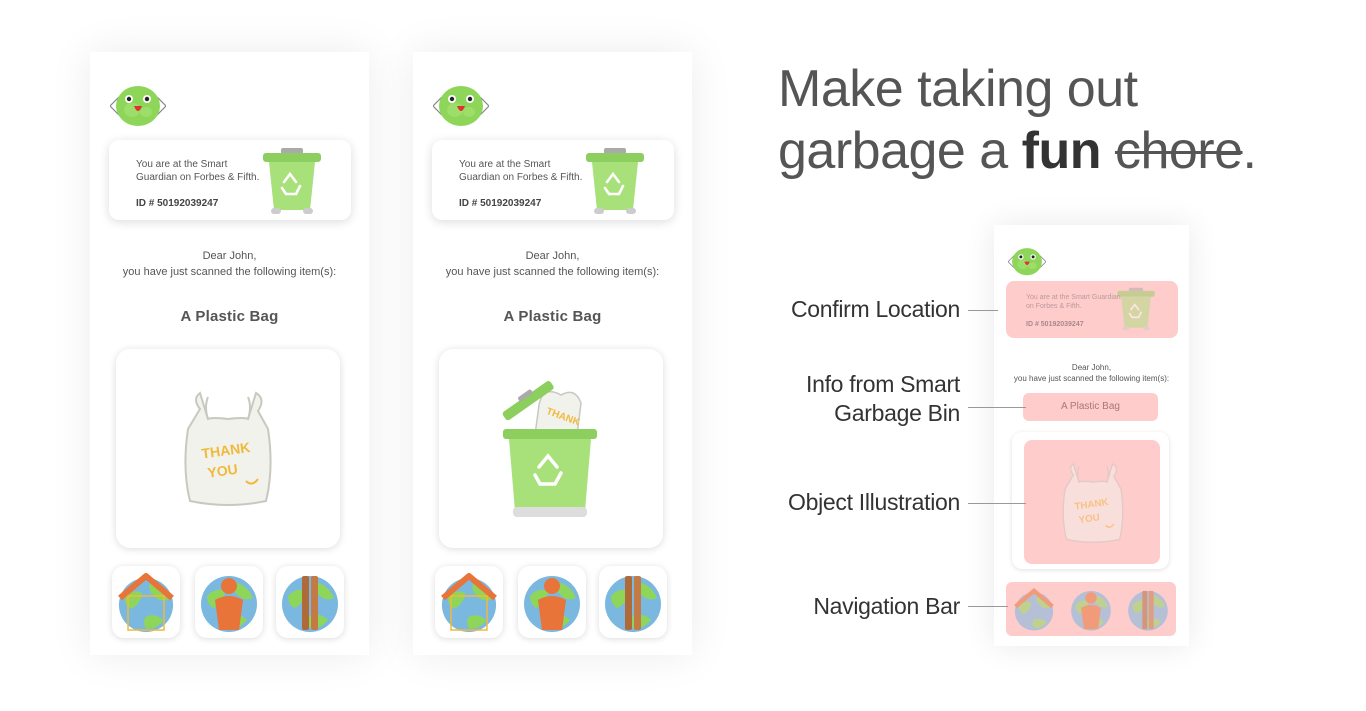 The height and width of the screenshot is (711, 1366). Describe the element at coordinates (883, 384) in the screenshot. I see `label-info-line1: Info from Smart` at that location.